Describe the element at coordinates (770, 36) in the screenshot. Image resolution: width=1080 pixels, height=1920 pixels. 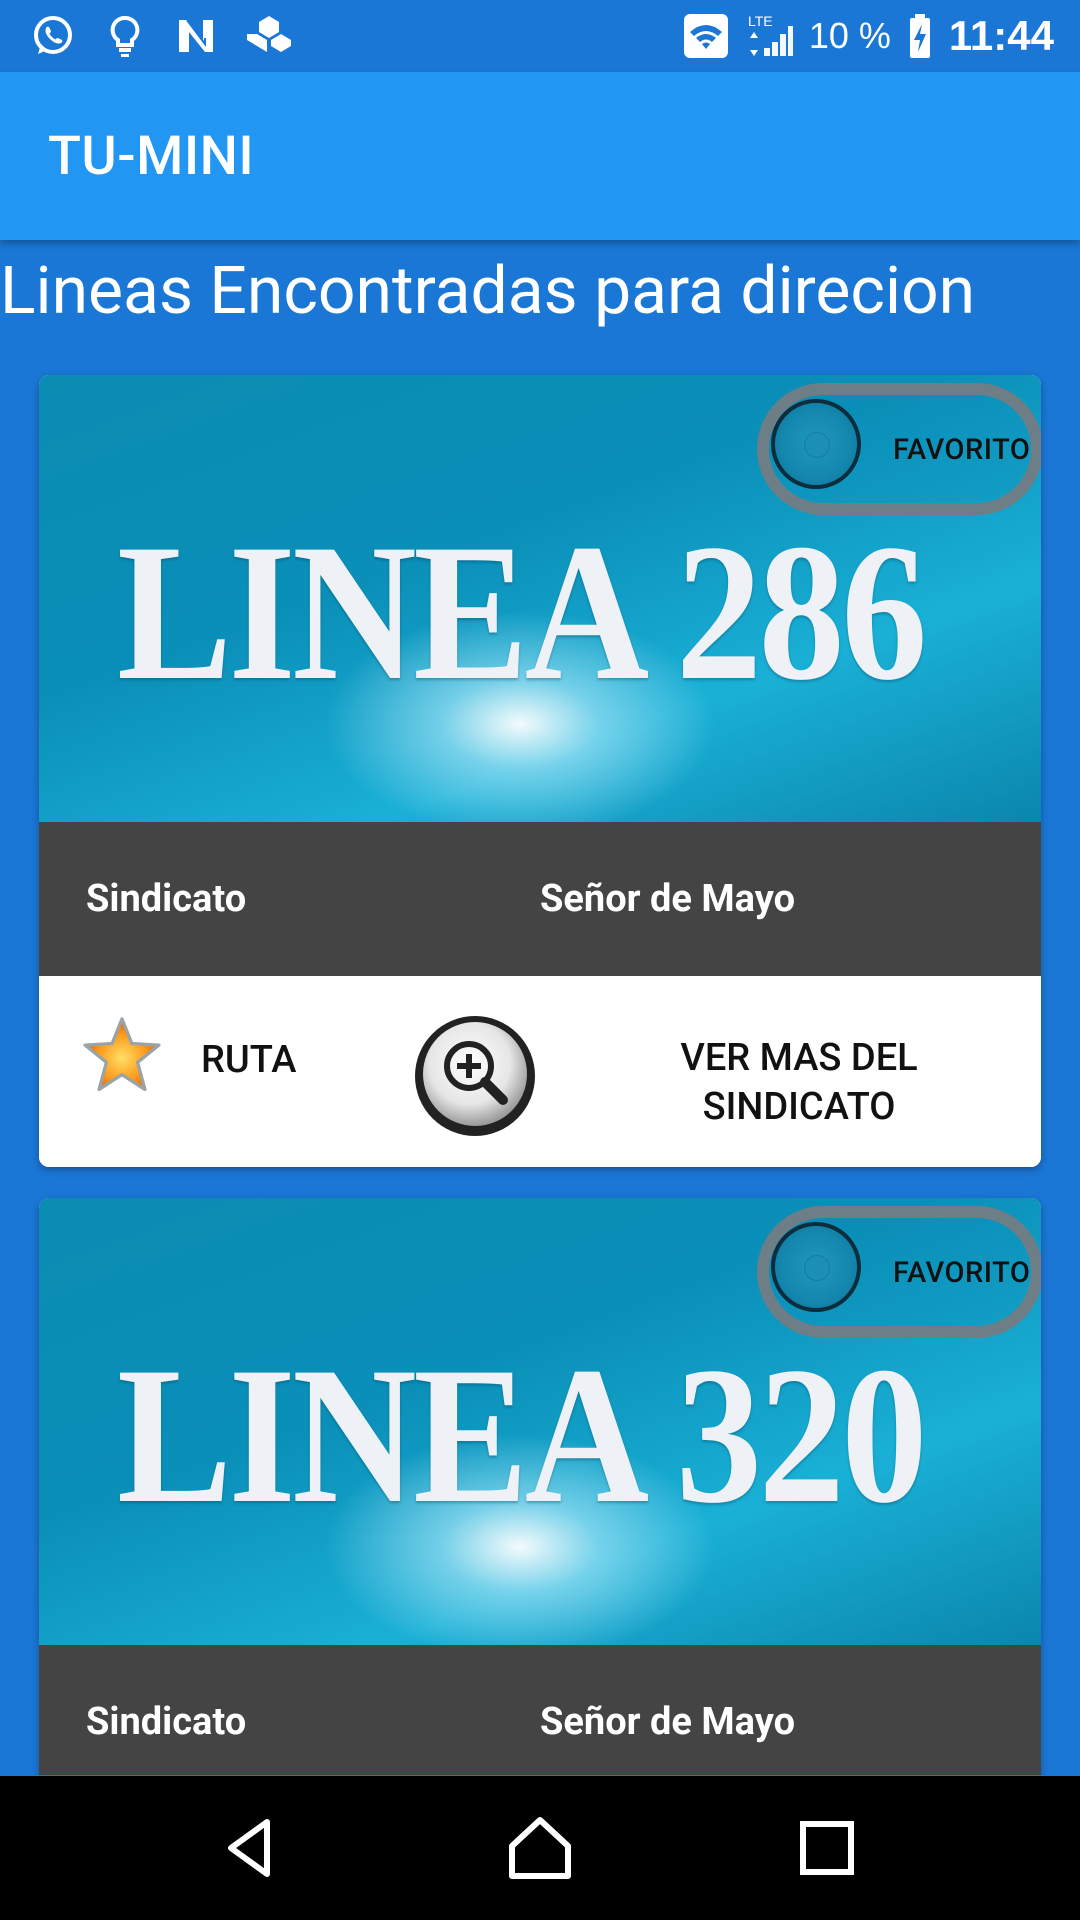
I see `lte-signal-icon: LTE` at that location.